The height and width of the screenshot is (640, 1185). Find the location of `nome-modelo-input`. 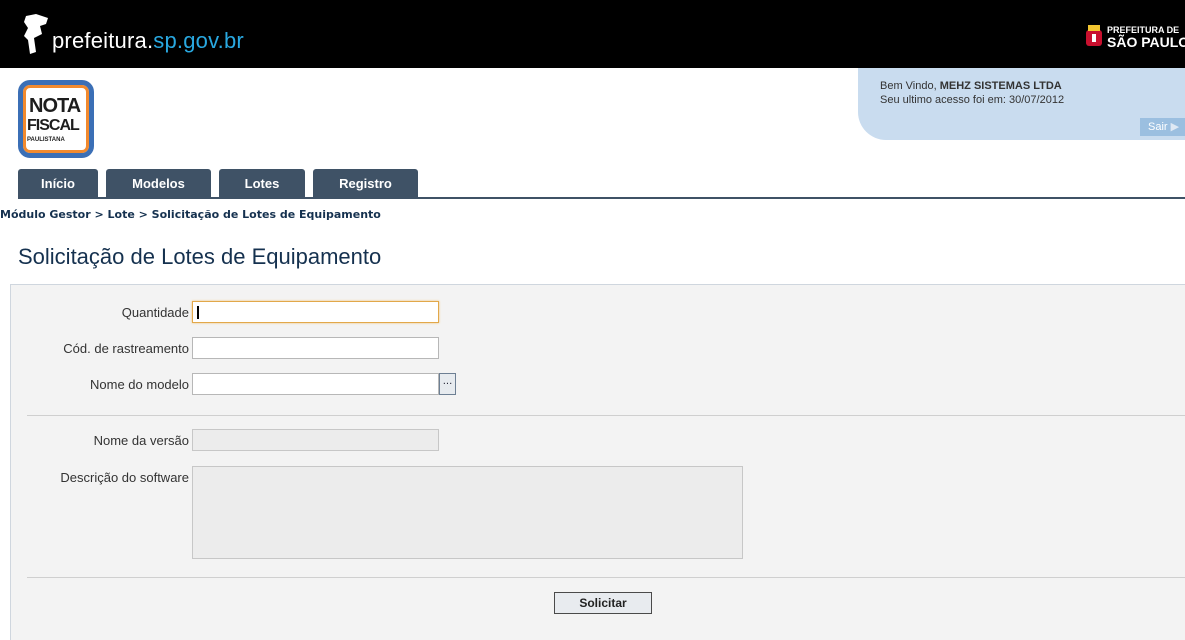

nome-modelo-input is located at coordinates (315, 384).